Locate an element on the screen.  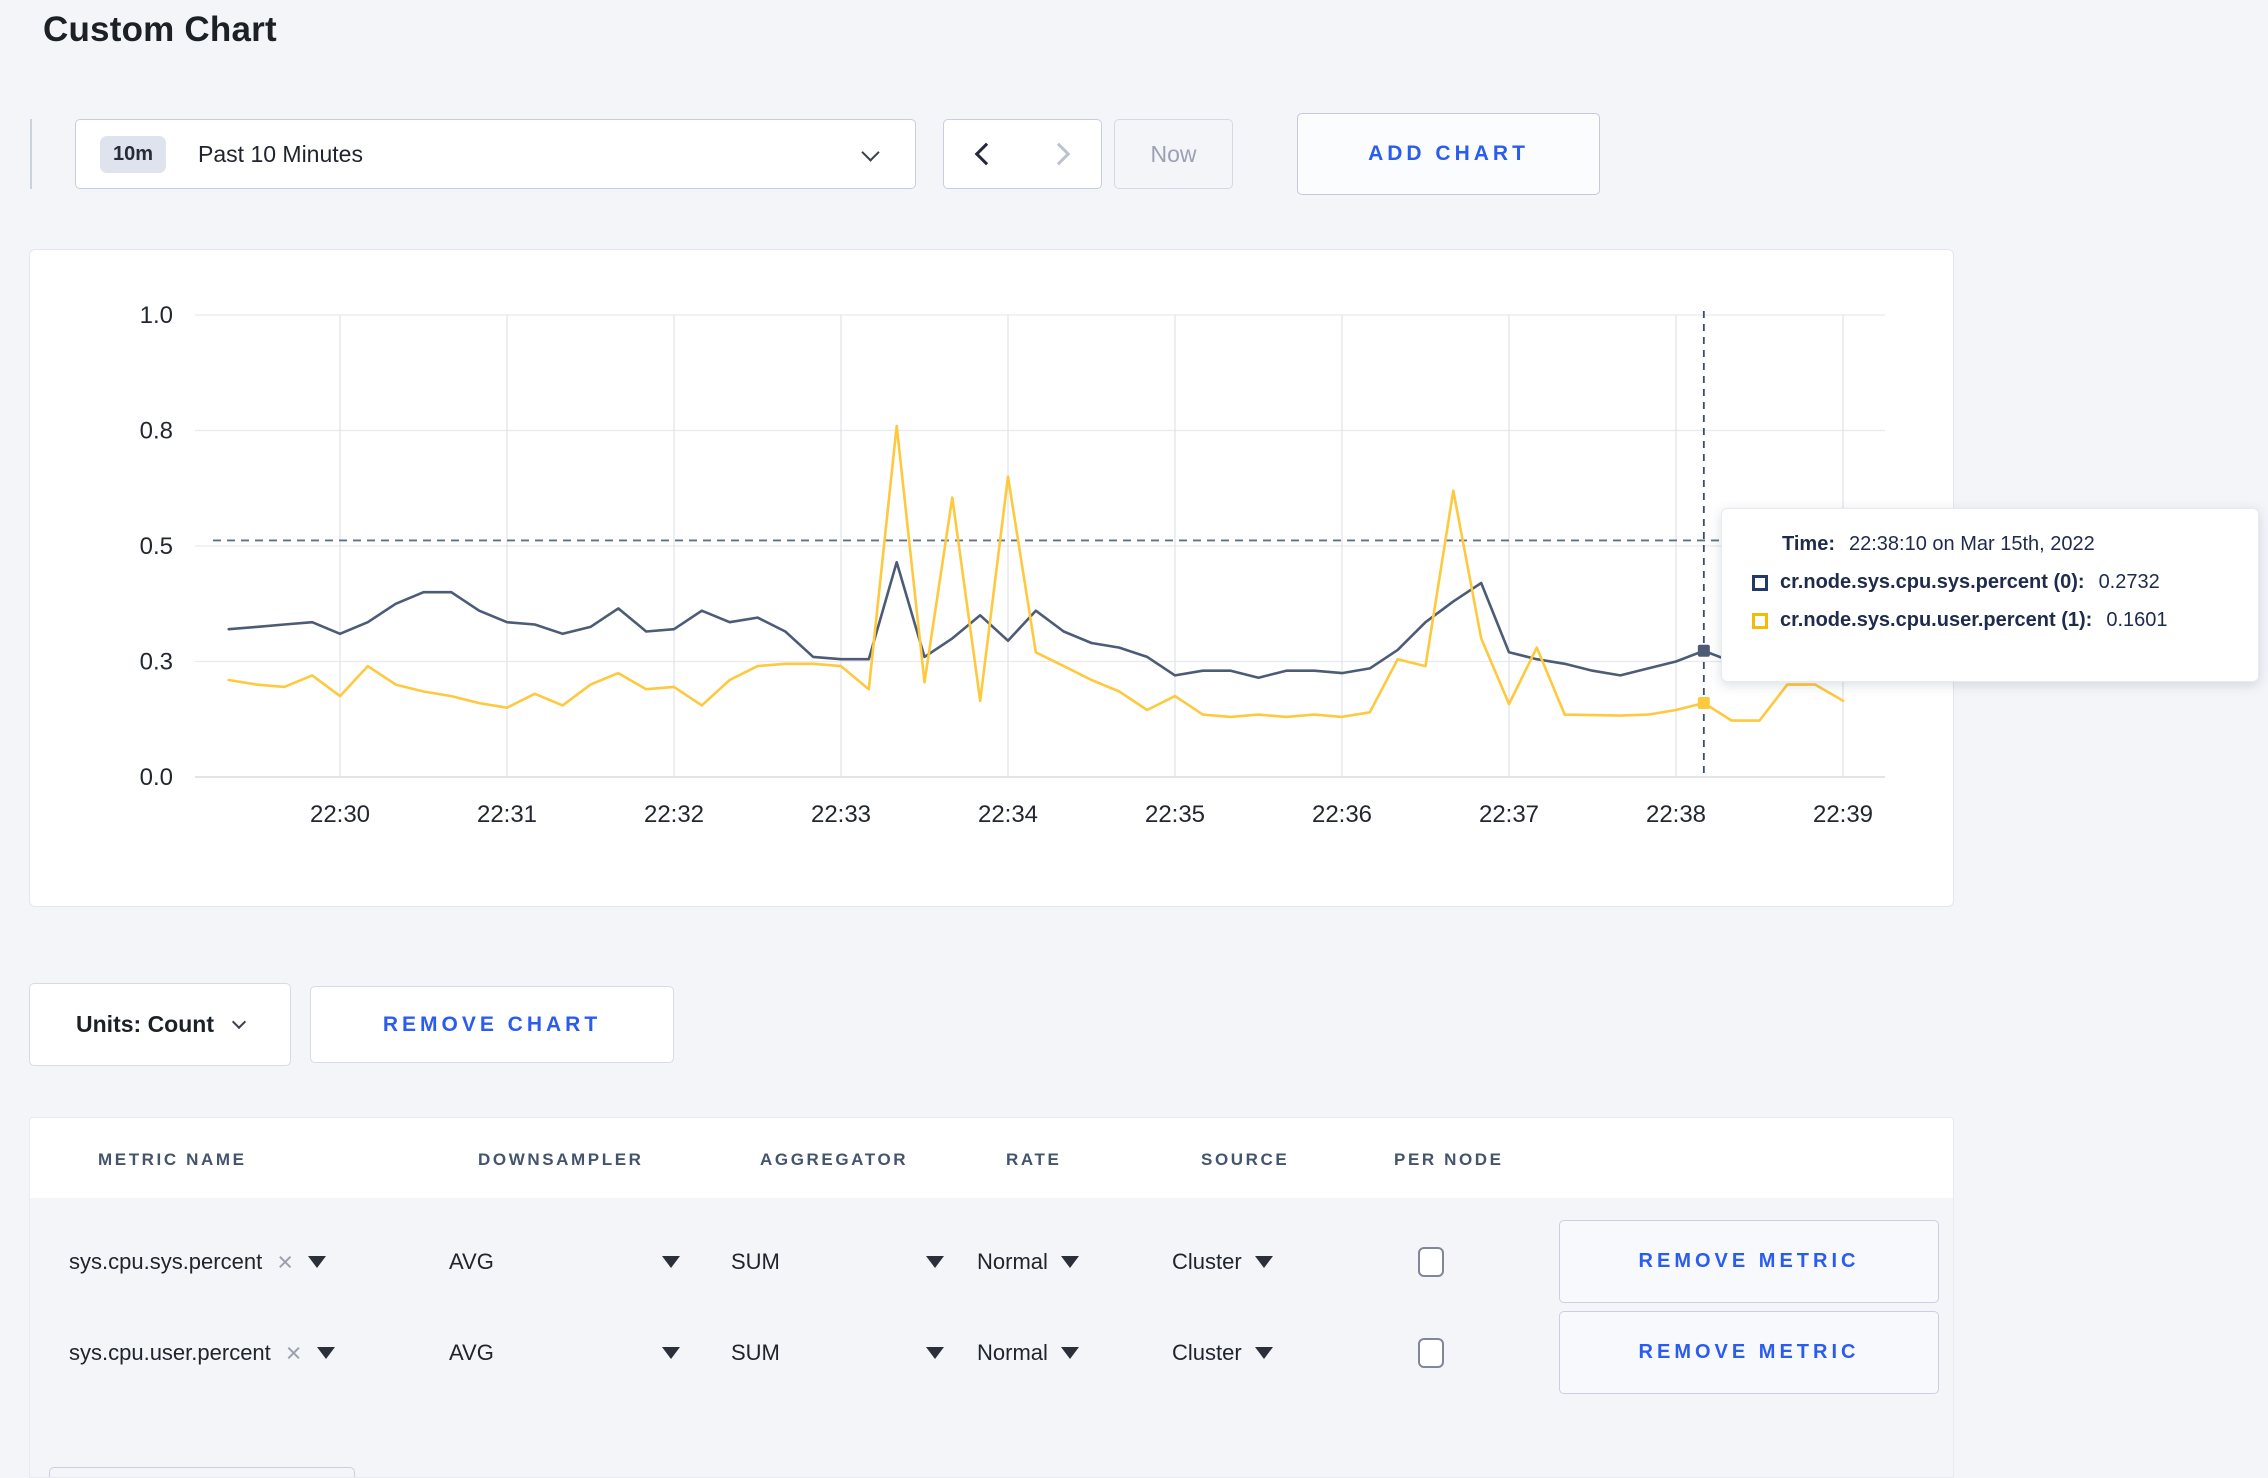
metric-name-cell: sys.cpu.sys.percent × is located at coordinates (197, 1262).